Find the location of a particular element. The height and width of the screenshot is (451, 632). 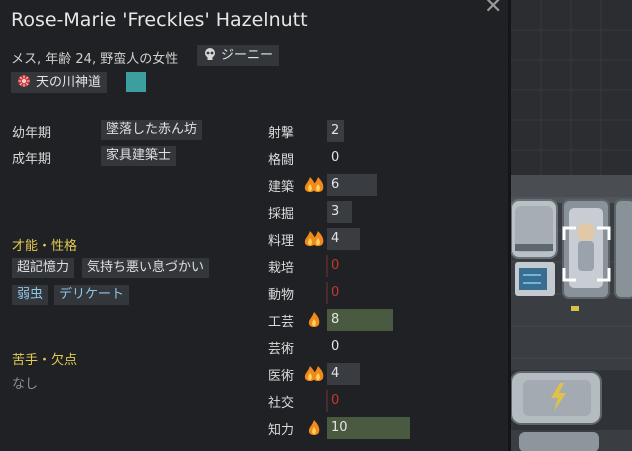

skill-name: 知力 is located at coordinates (281, 430).